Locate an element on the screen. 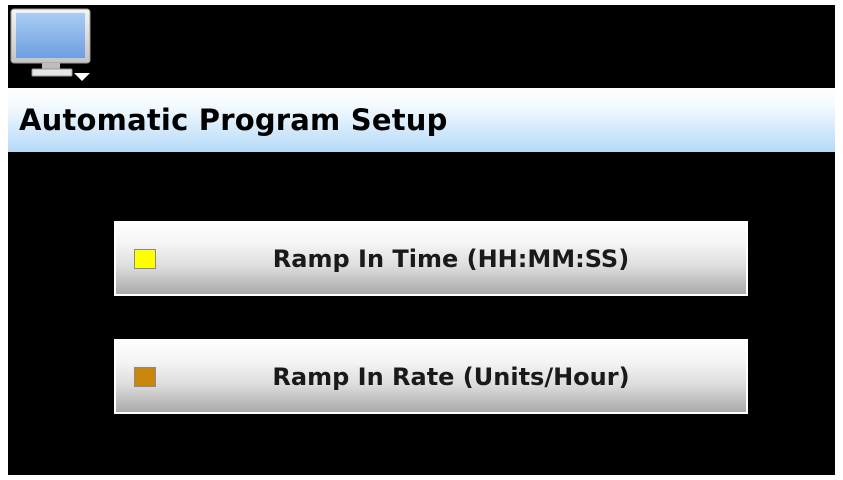  ramp-in-time-button: Ramp In Time (HH:MM:SS) is located at coordinates (431, 258).